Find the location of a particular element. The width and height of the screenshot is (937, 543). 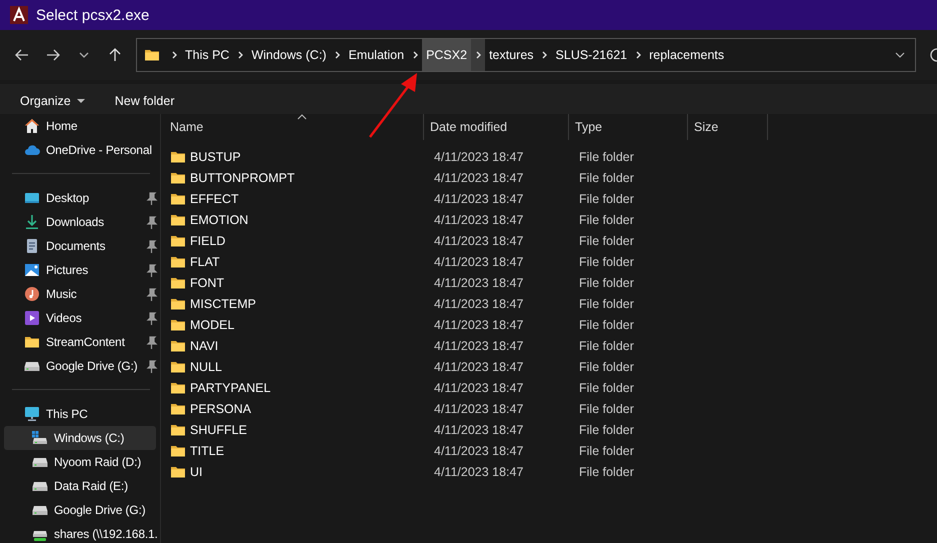

sidebar-item: Downloads is located at coordinates (82, 222).